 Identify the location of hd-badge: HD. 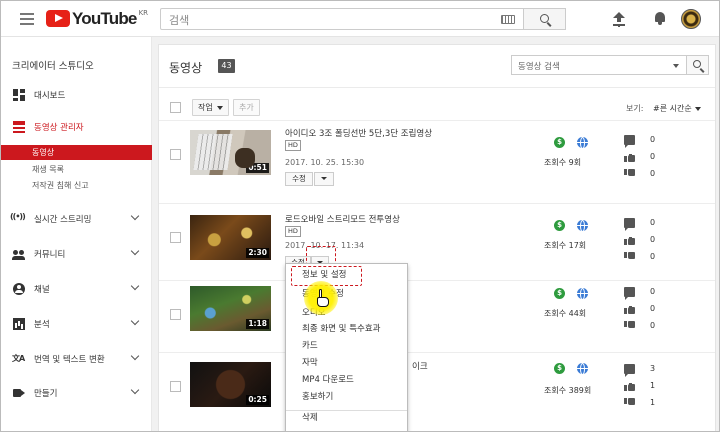
(293, 231).